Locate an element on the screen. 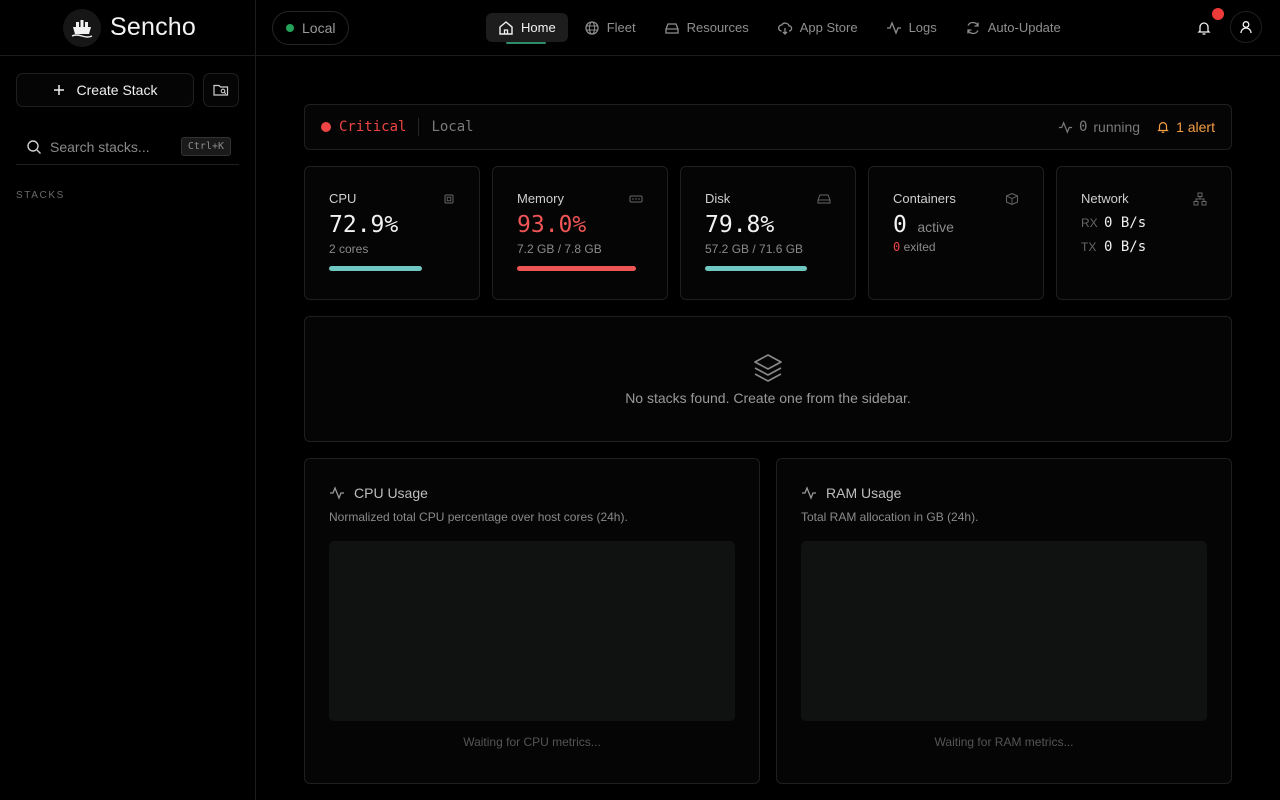  nav-fleet: Fleet is located at coordinates (610, 27).